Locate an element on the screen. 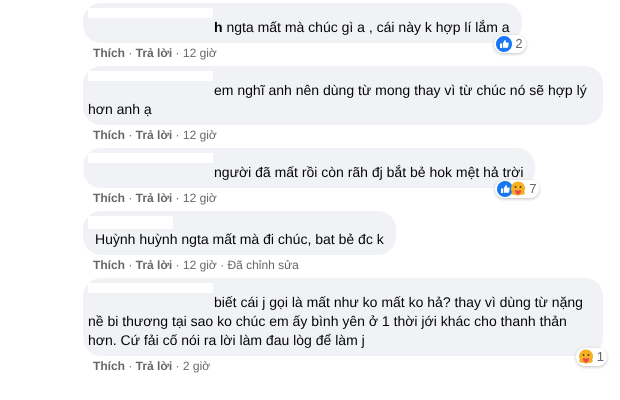 Image resolution: width=620 pixels, height=400 pixels. comment-text: Huỳnh huỳnh ngta mất mà đi chúc, bat bẻ đc k is located at coordinates (239, 239).